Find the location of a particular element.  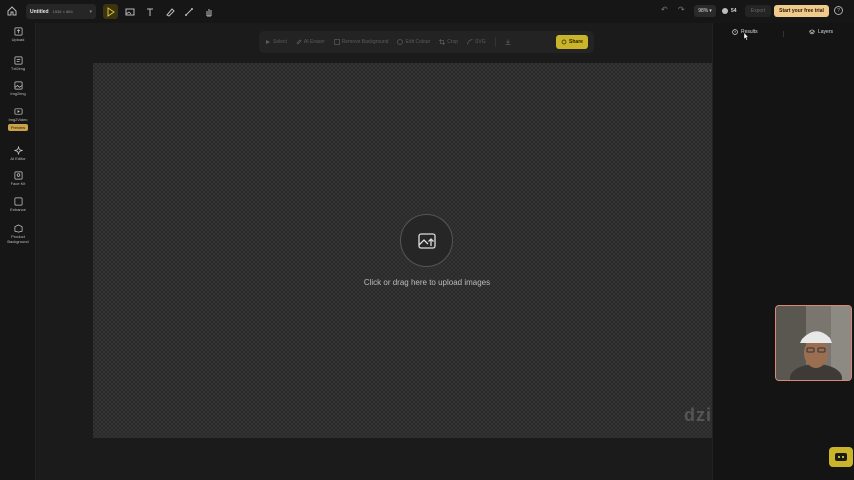

zoom-value: 98% is located at coordinates (703, 11).